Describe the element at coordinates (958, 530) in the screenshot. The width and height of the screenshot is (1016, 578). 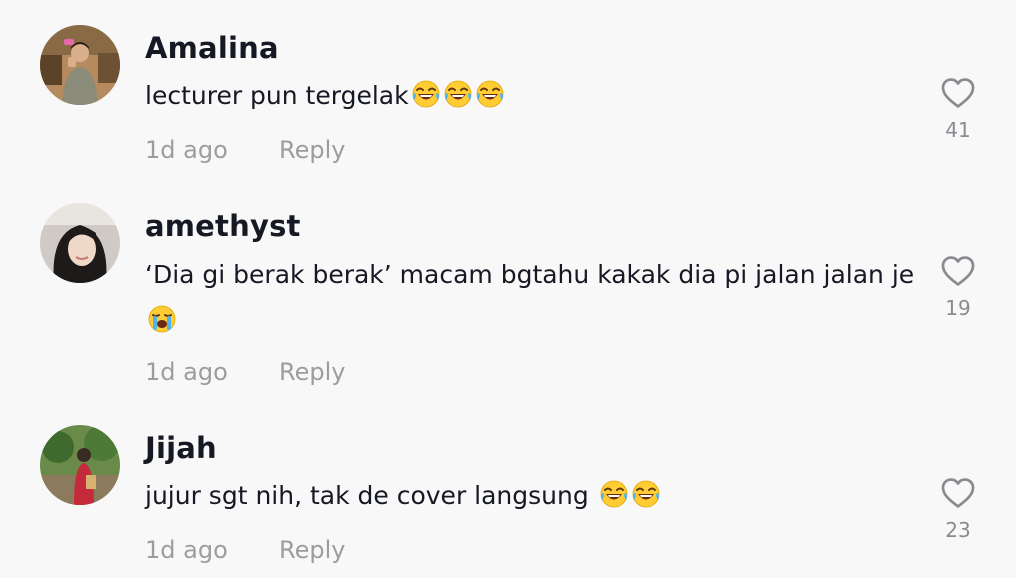
I see `like-count: 23` at that location.